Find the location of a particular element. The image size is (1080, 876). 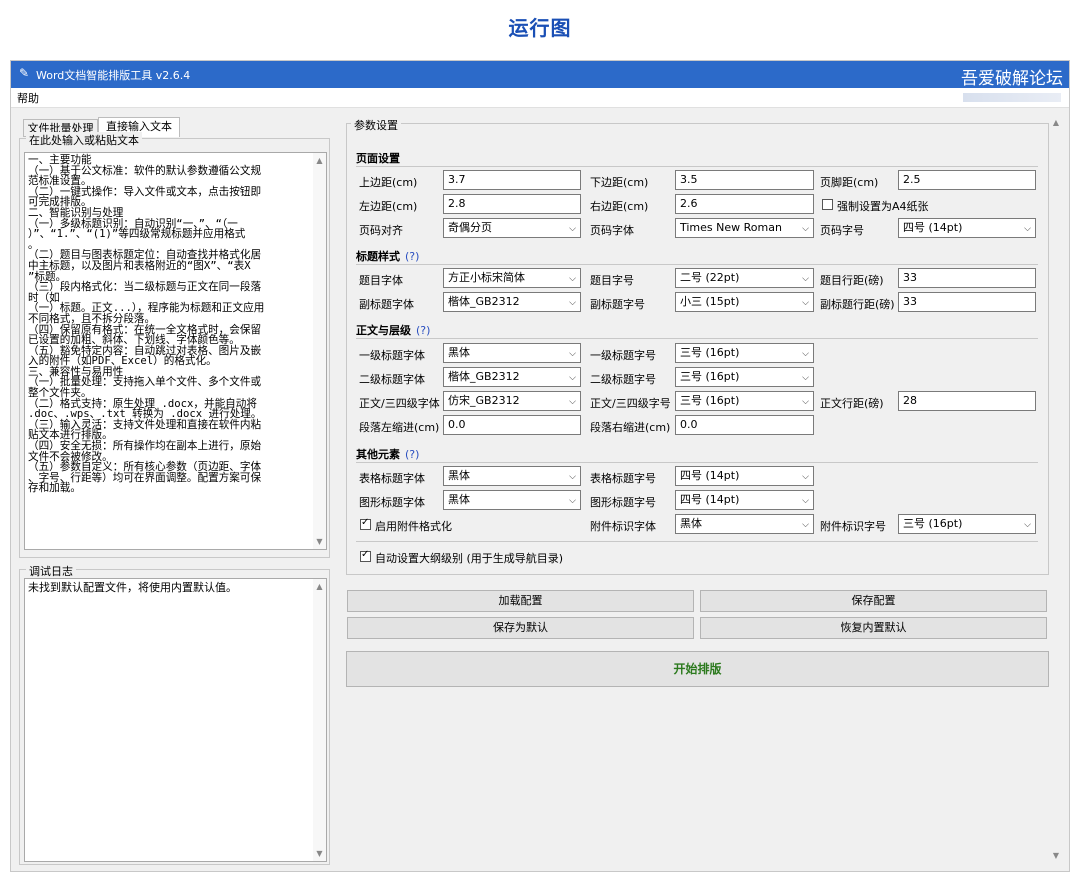

right-margin-input: 2.6 is located at coordinates (744, 204).